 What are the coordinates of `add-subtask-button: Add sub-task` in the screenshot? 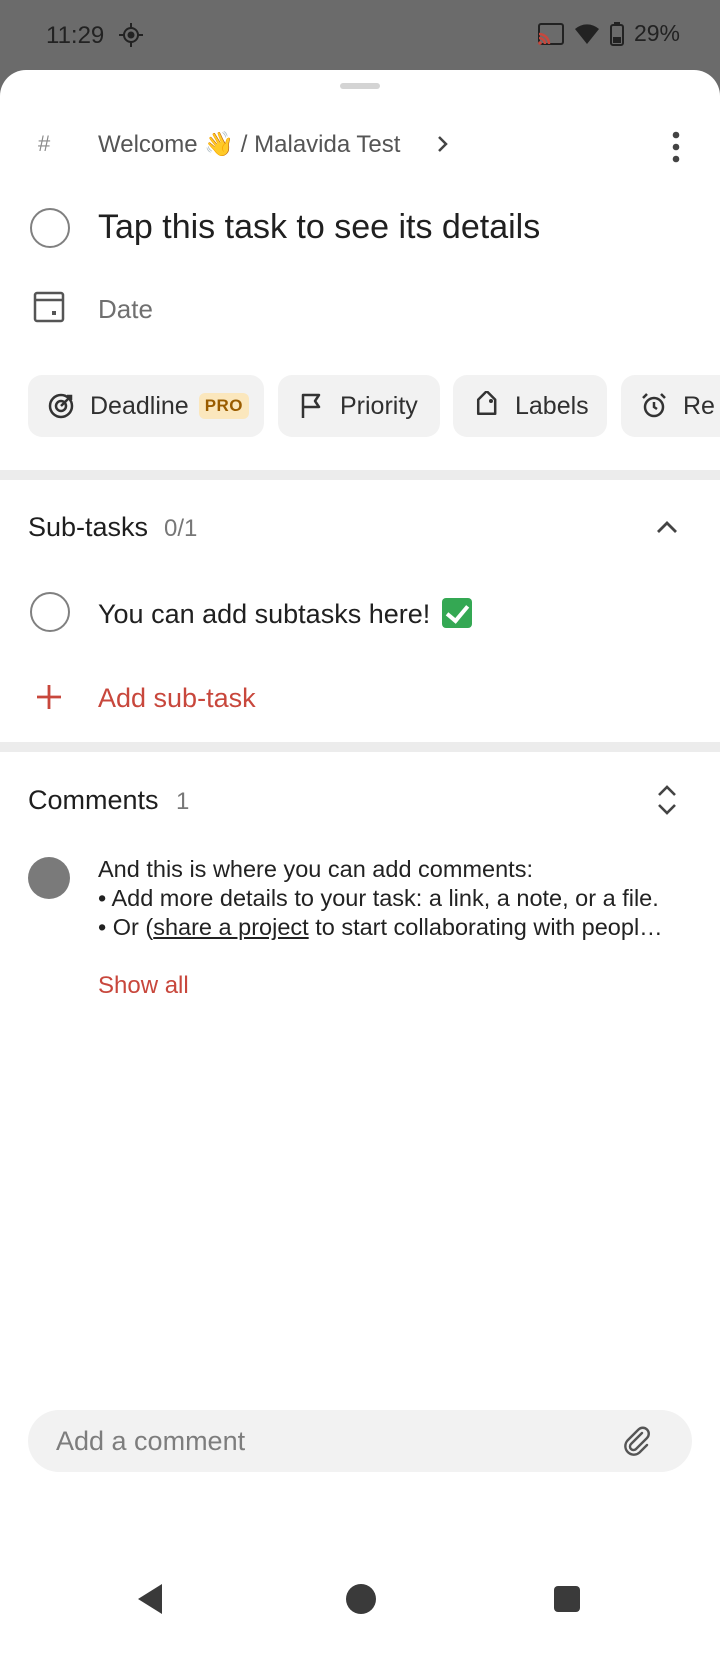 It's located at (360, 697).